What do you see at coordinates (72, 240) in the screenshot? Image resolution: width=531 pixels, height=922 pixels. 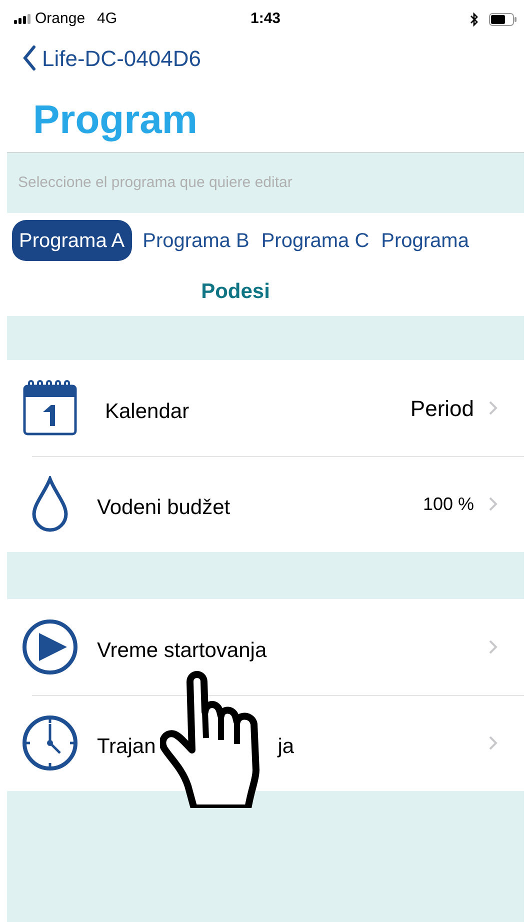 I see `program-tab: Programa A` at bounding box center [72, 240].